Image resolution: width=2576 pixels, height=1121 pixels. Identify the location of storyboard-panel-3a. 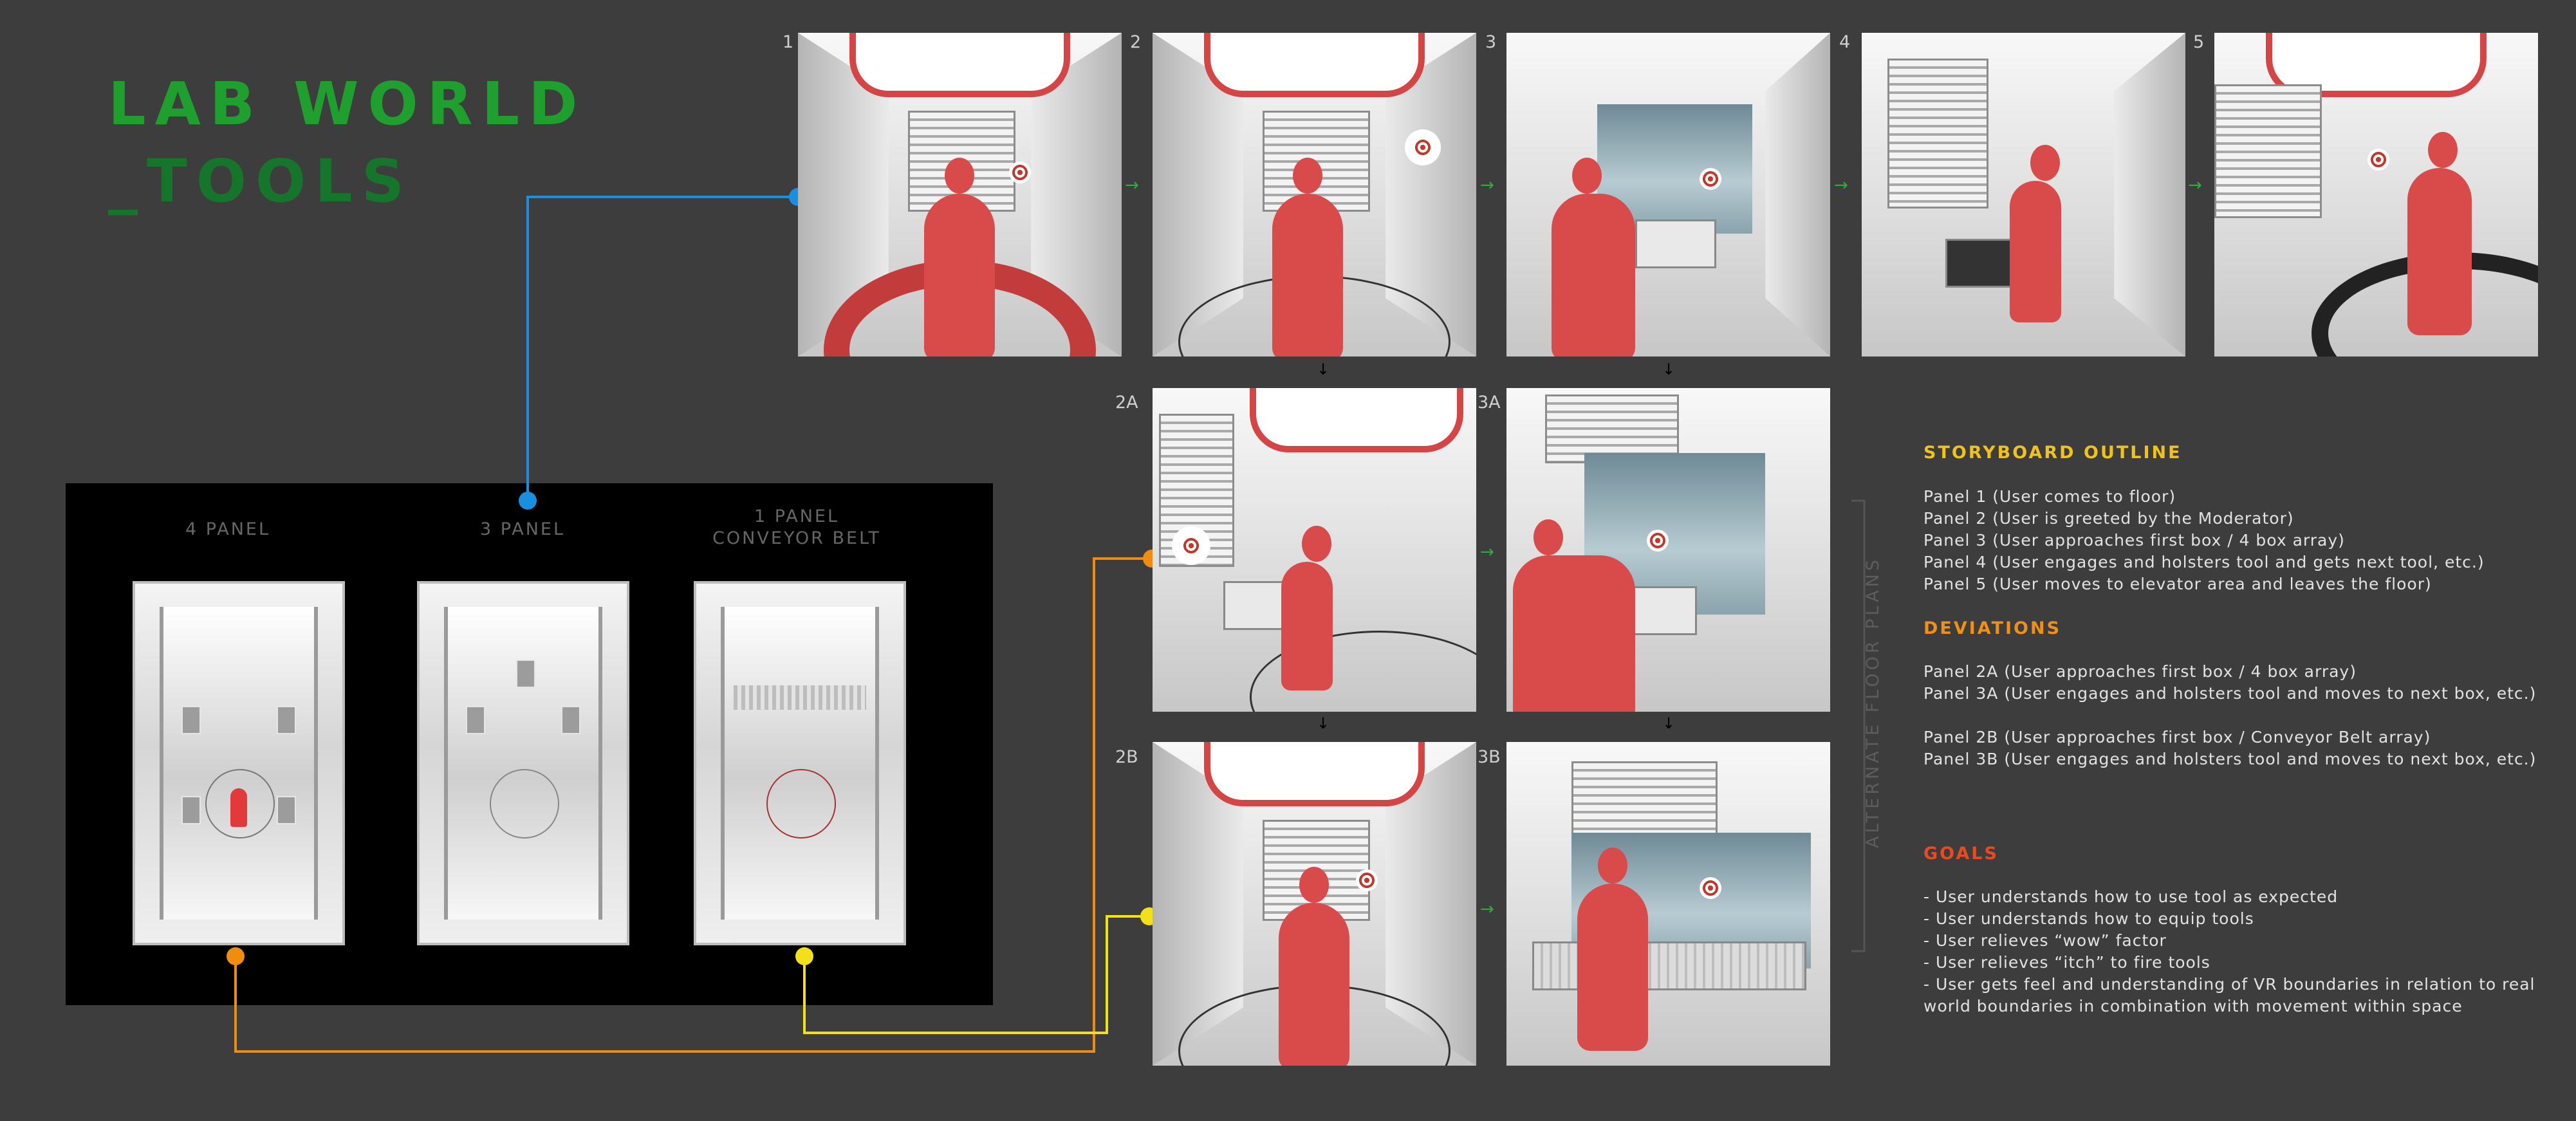
(1668, 550).